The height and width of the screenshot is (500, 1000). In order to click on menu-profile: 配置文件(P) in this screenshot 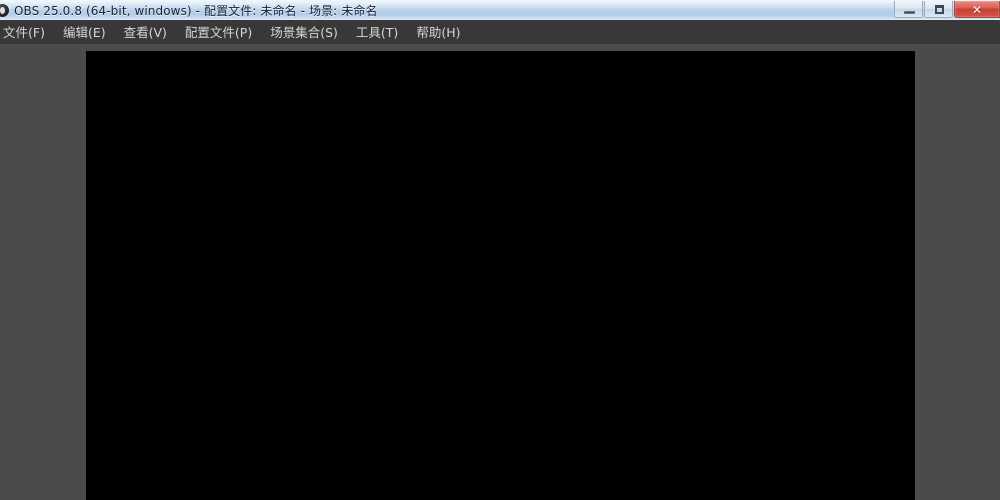, I will do `click(218, 32)`.